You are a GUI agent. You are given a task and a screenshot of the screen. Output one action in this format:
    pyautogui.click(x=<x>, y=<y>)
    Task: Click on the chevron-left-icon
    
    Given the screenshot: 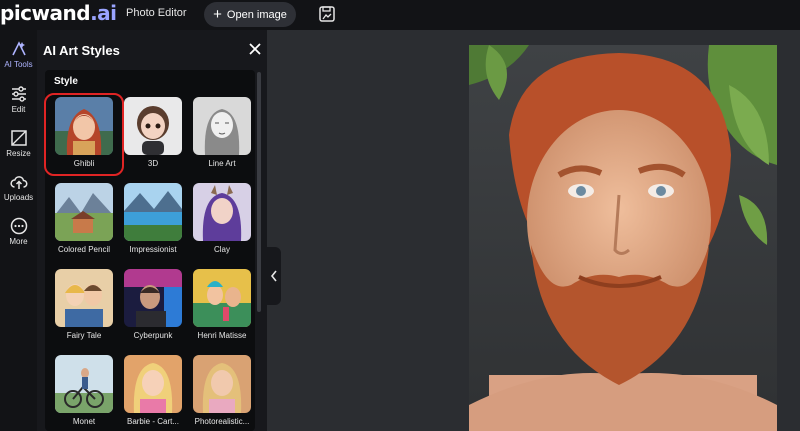 What is the action you would take?
    pyautogui.click(x=273, y=276)
    